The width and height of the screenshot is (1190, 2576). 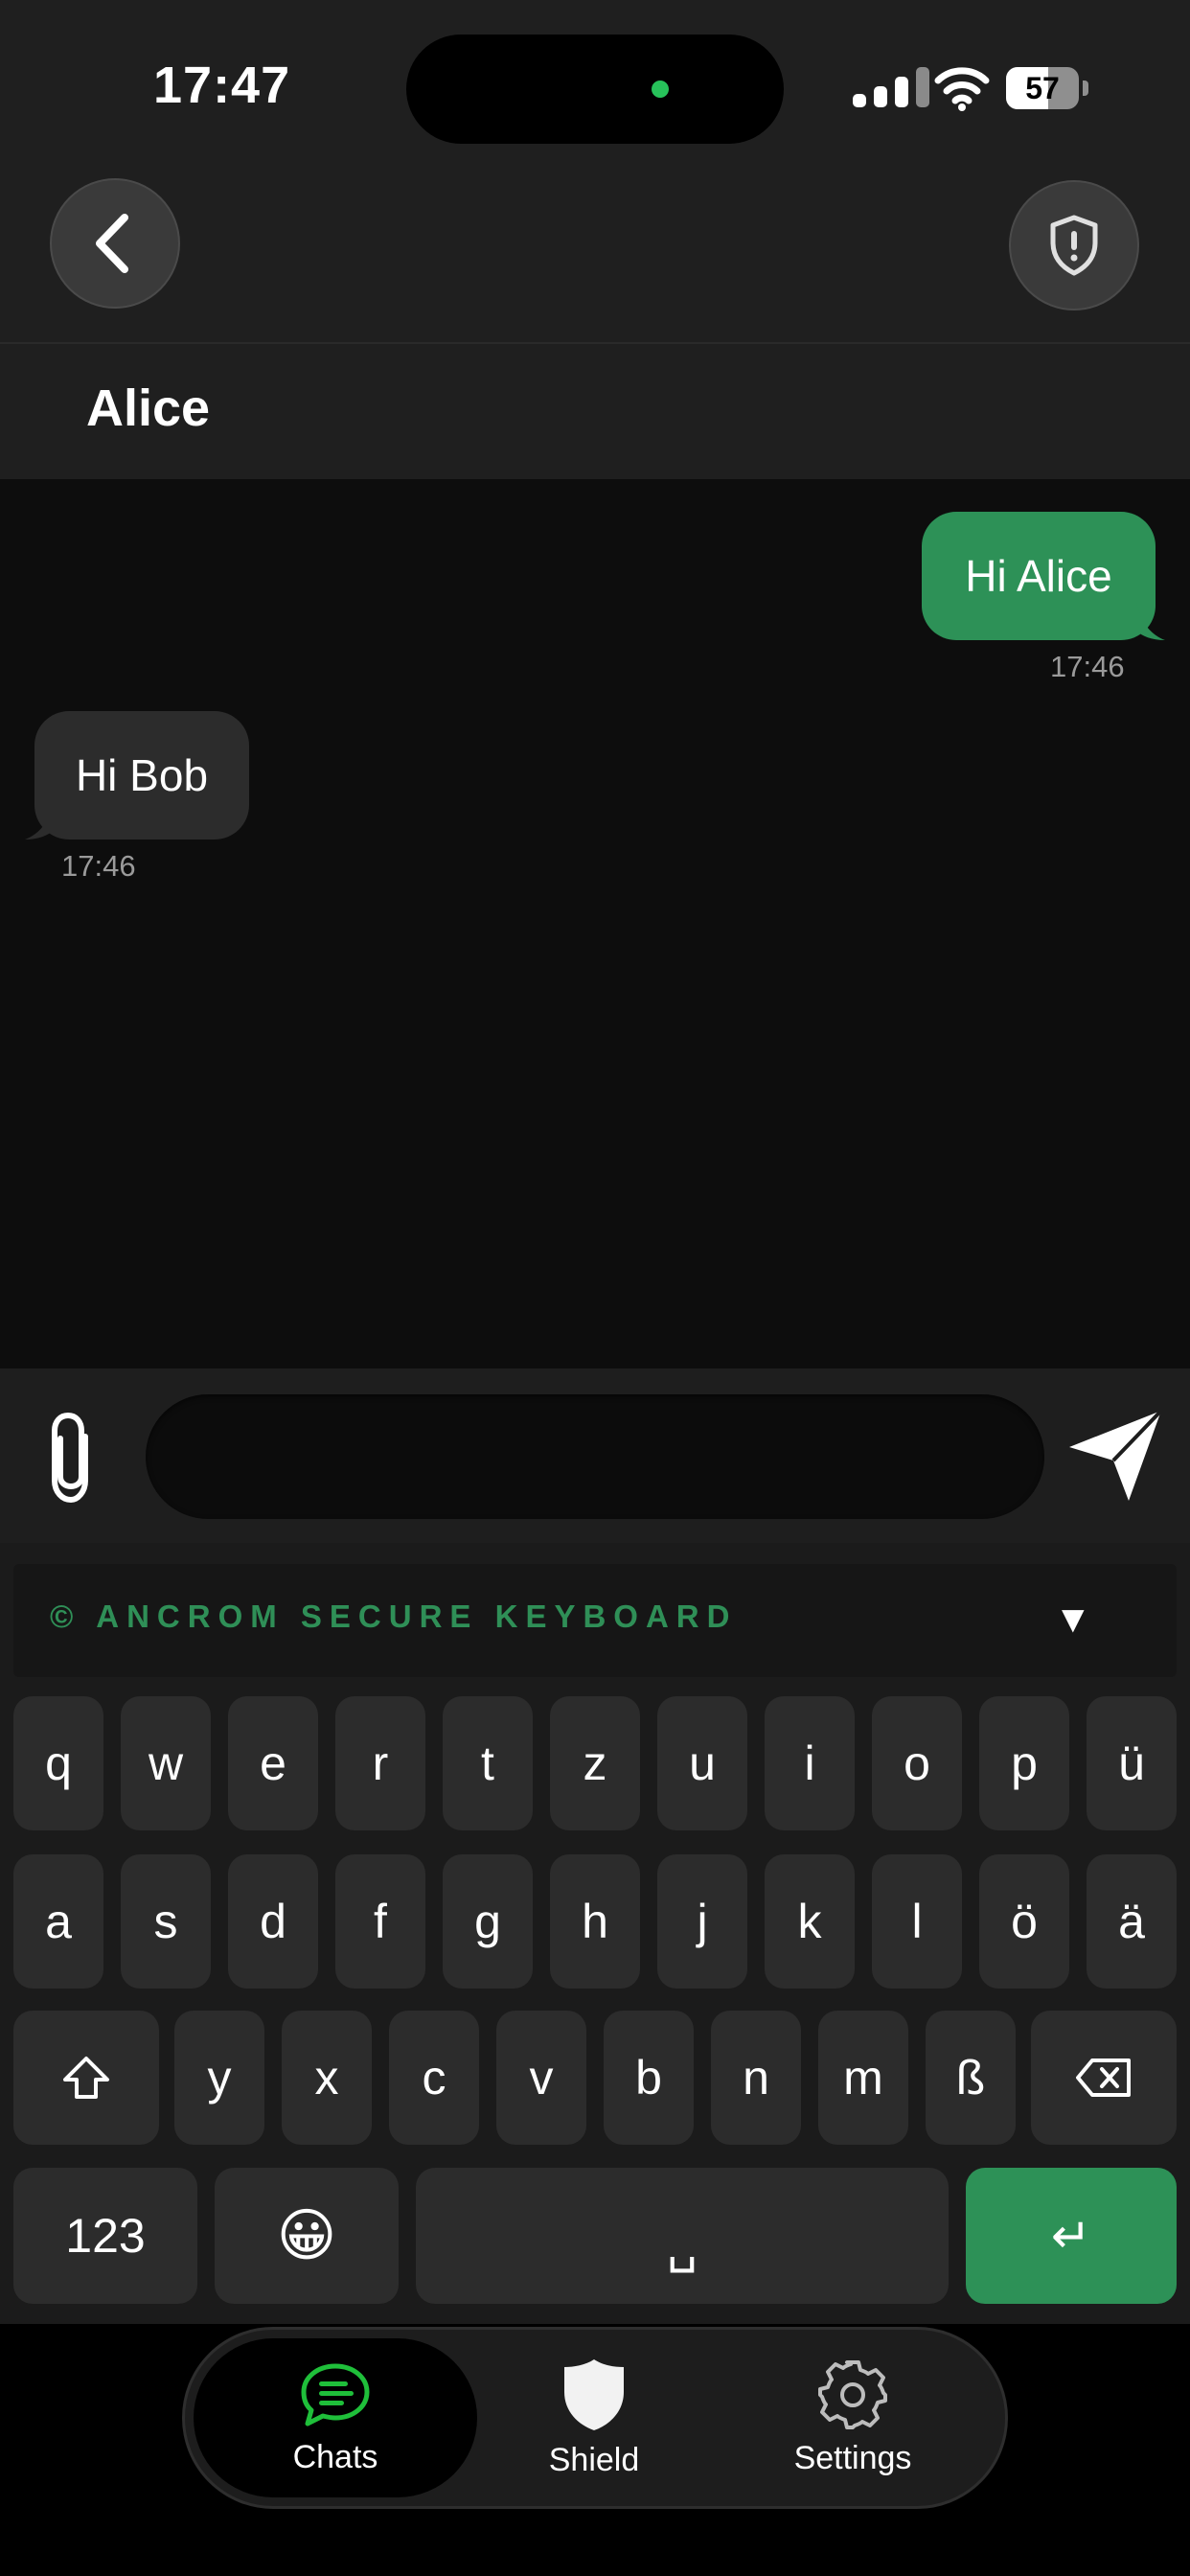 I want to click on key: u, so click(x=702, y=1763).